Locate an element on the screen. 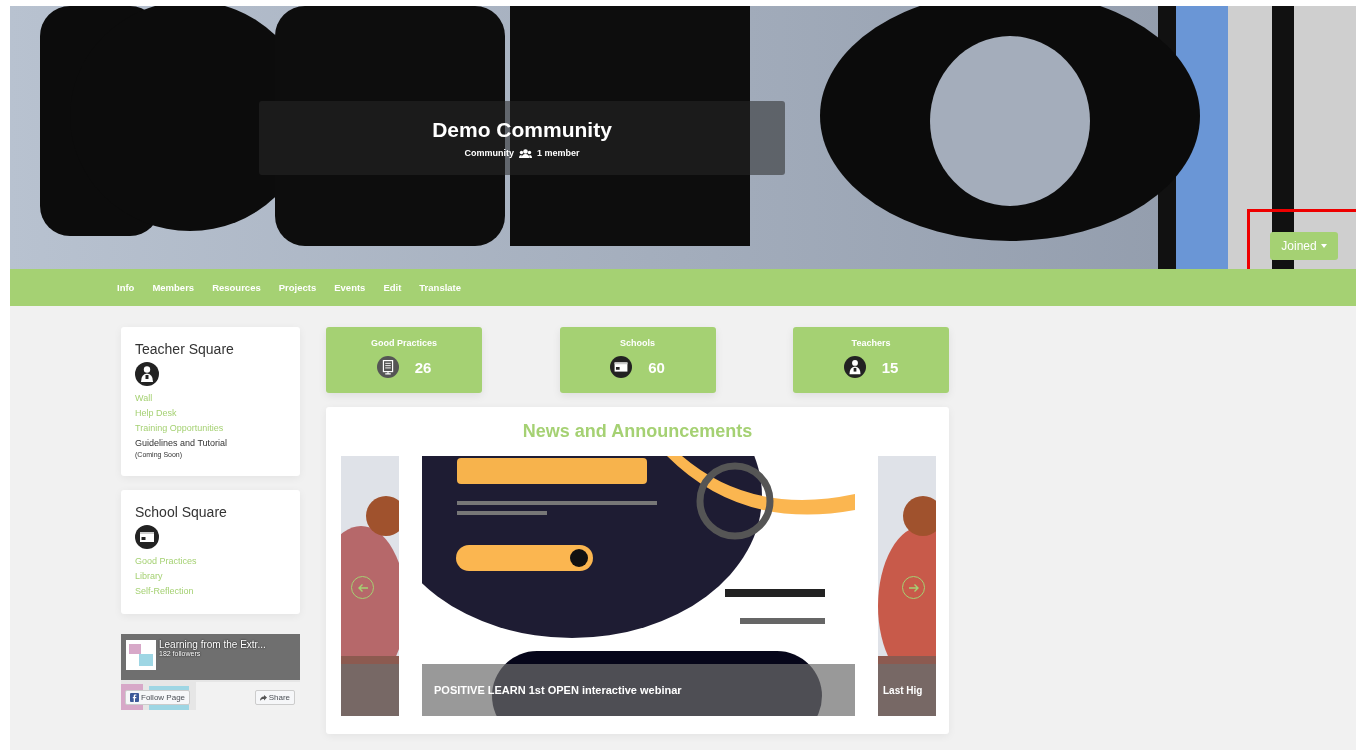  sidebar-link: Wall is located at coordinates (210, 398).